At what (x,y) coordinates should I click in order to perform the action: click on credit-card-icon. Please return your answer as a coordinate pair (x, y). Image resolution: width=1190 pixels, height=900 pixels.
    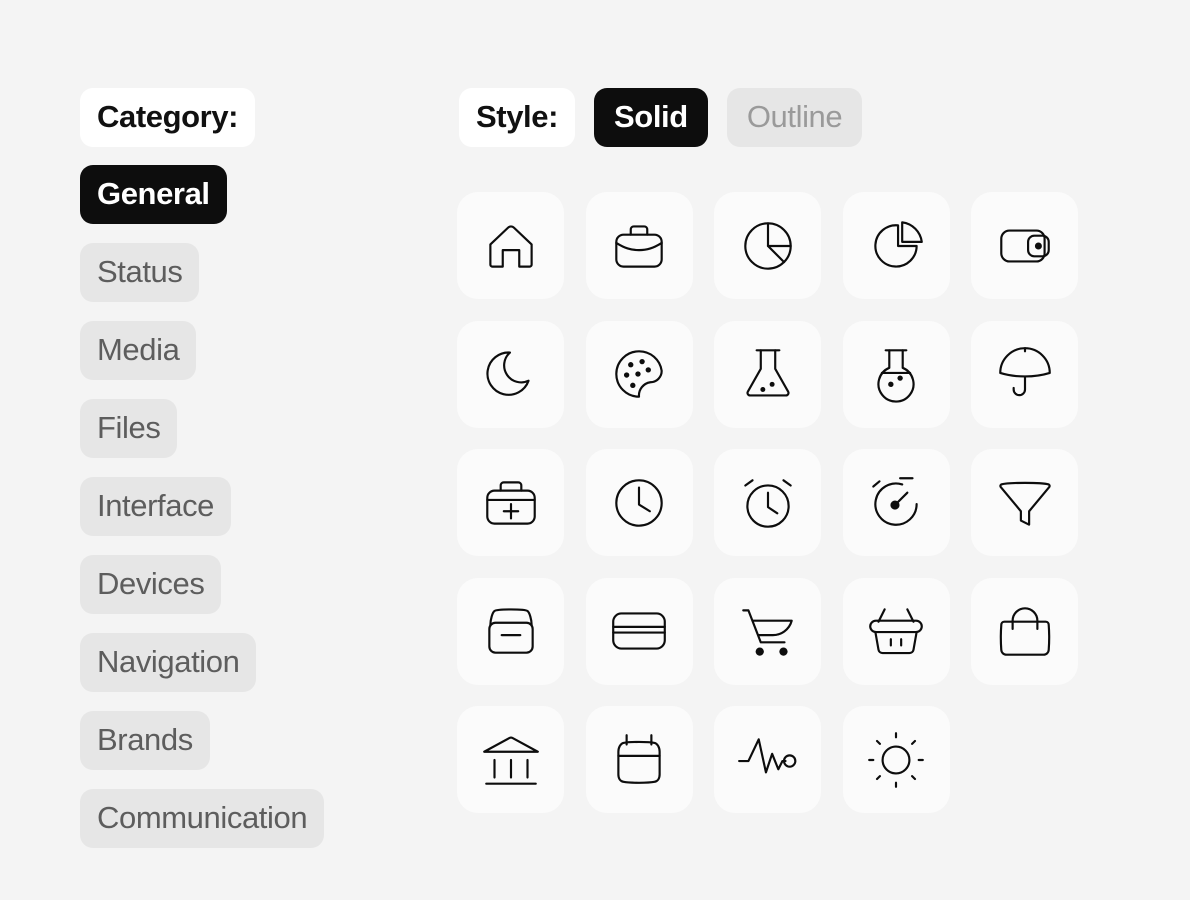
    Looking at the image, I should click on (639, 631).